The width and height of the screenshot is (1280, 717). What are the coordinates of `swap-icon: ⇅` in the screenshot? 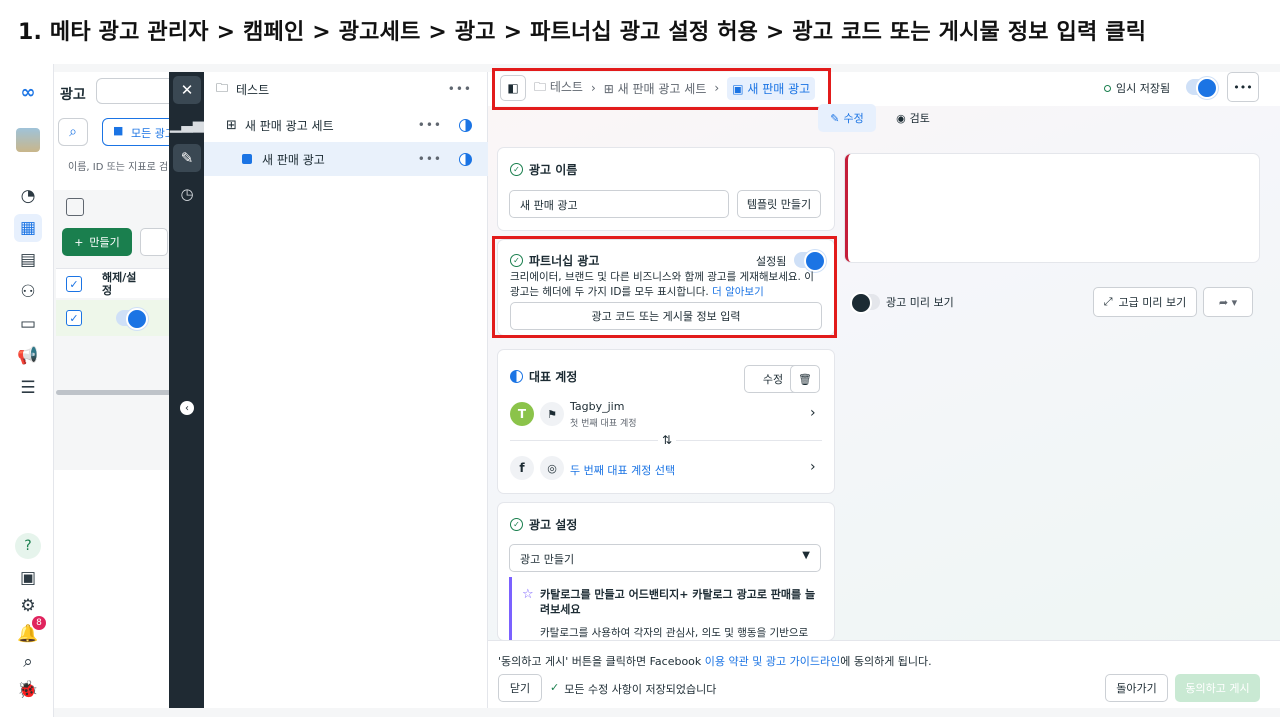 It's located at (667, 440).